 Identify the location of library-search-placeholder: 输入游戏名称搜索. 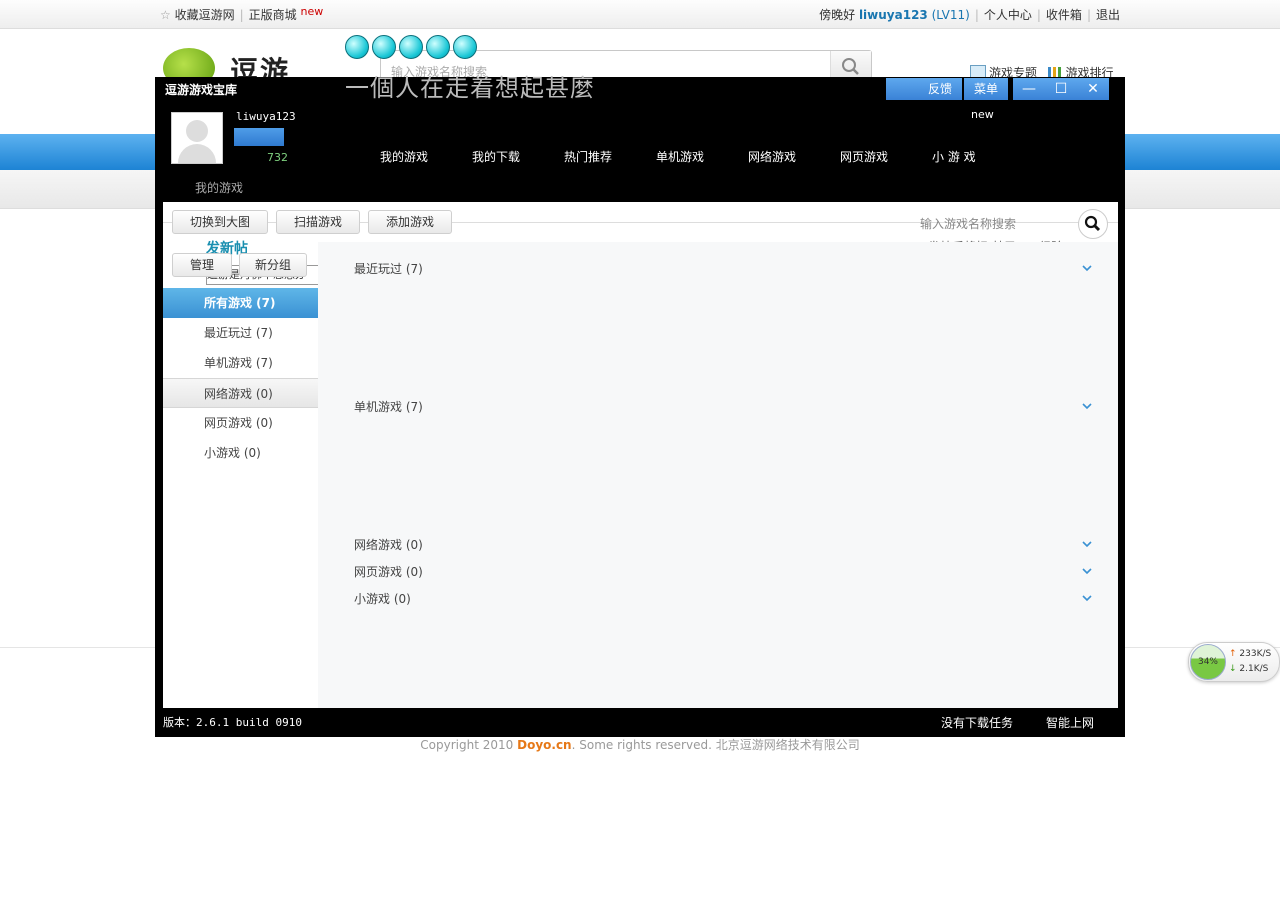
(968, 224).